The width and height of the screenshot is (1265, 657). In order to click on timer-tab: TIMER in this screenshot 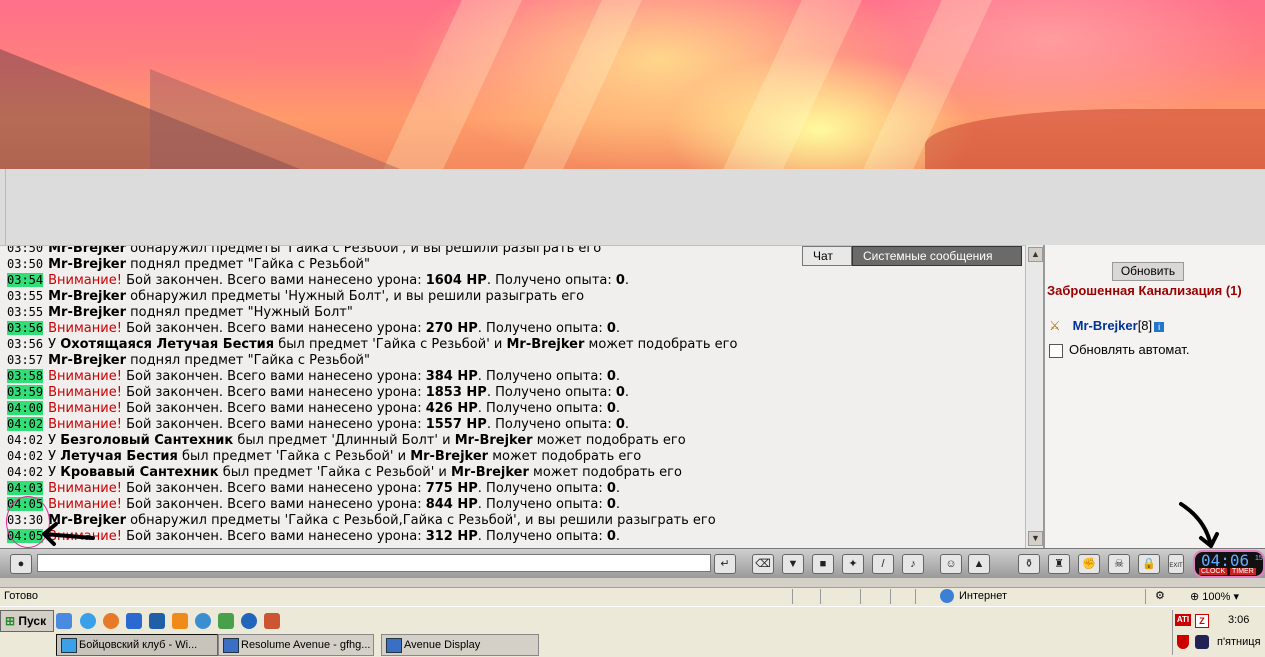, I will do `click(1243, 571)`.